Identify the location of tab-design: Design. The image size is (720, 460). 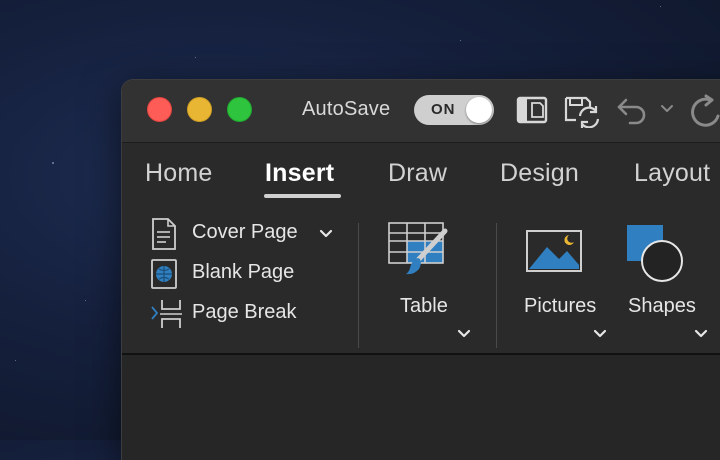
(539, 173).